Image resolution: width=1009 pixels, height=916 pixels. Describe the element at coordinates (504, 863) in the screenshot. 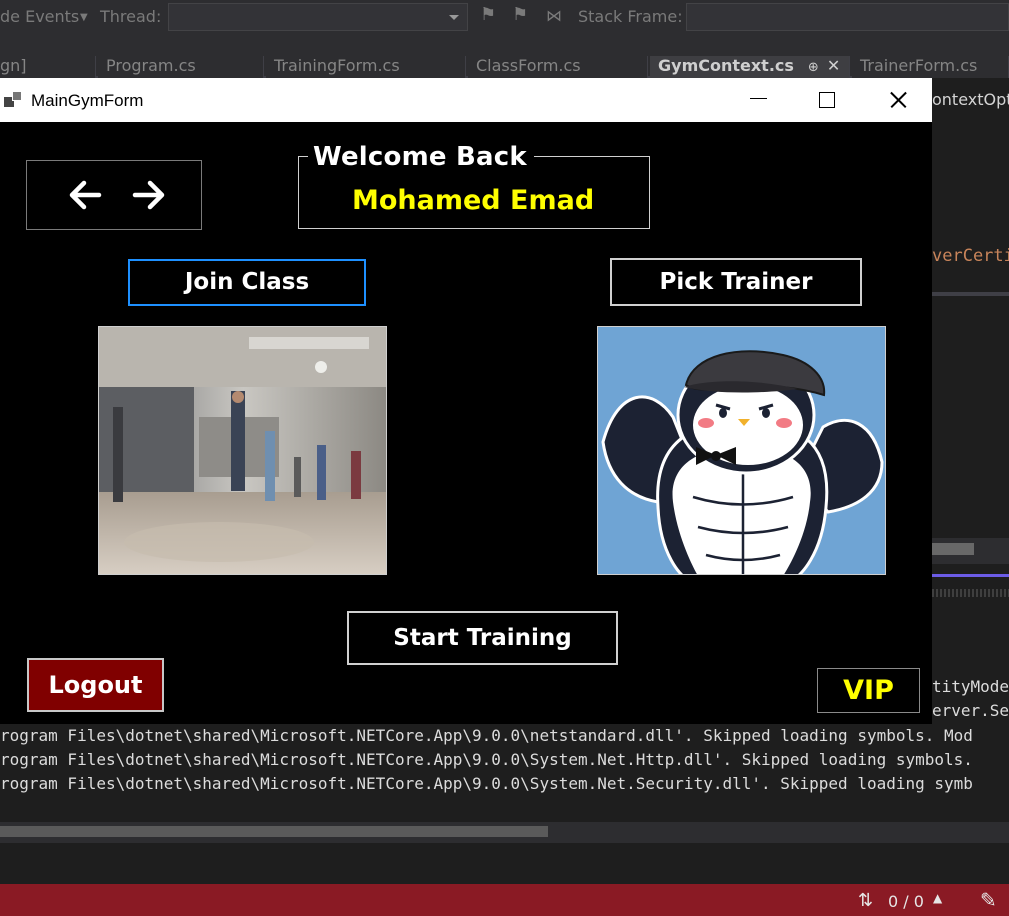

I see `ide-bottom-area` at that location.